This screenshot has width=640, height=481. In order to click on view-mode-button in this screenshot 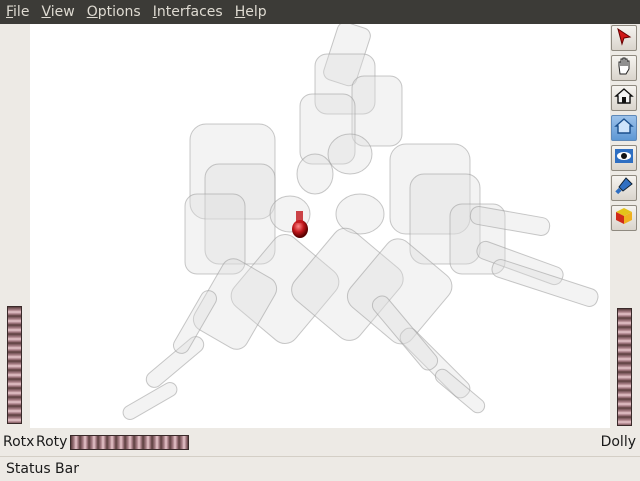, I will do `click(624, 68)`.